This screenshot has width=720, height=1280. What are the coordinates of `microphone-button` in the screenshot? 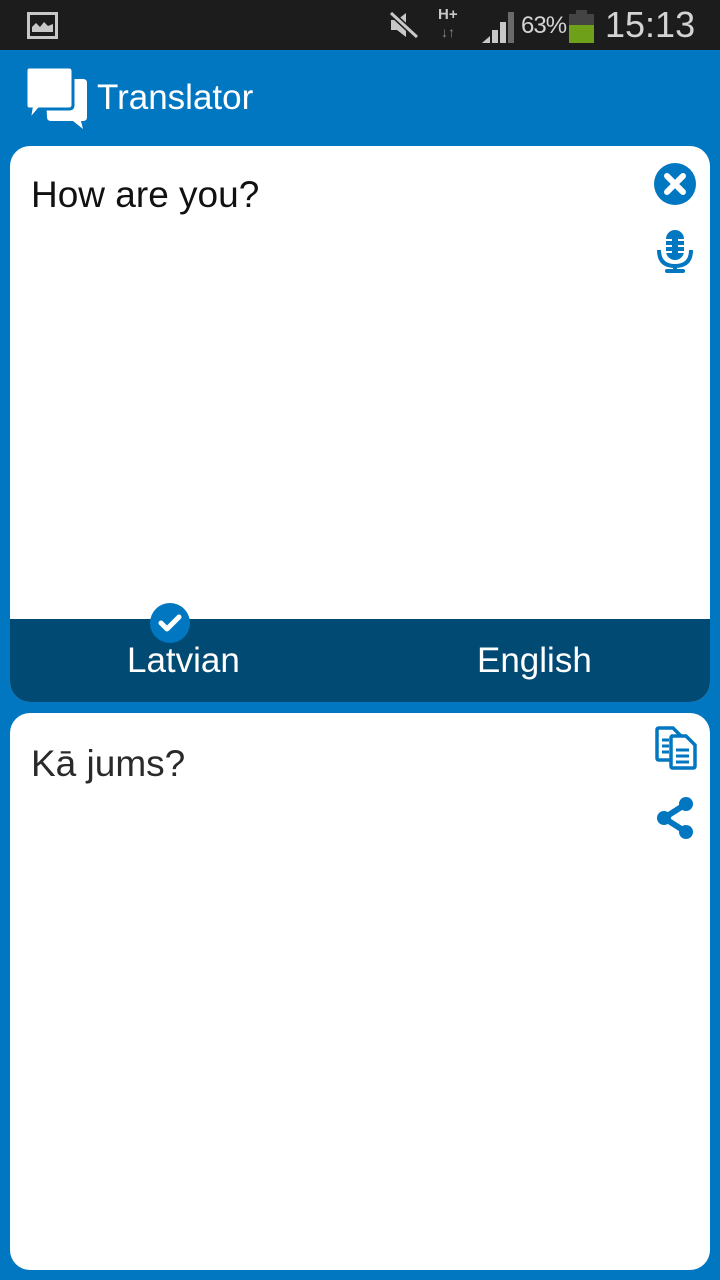 It's located at (675, 251).